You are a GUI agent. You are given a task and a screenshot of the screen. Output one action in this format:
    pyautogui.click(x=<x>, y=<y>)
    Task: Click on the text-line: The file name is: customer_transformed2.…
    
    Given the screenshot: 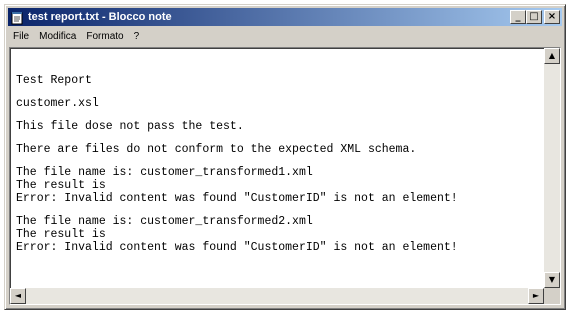 What is the action you would take?
    pyautogui.click(x=164, y=221)
    